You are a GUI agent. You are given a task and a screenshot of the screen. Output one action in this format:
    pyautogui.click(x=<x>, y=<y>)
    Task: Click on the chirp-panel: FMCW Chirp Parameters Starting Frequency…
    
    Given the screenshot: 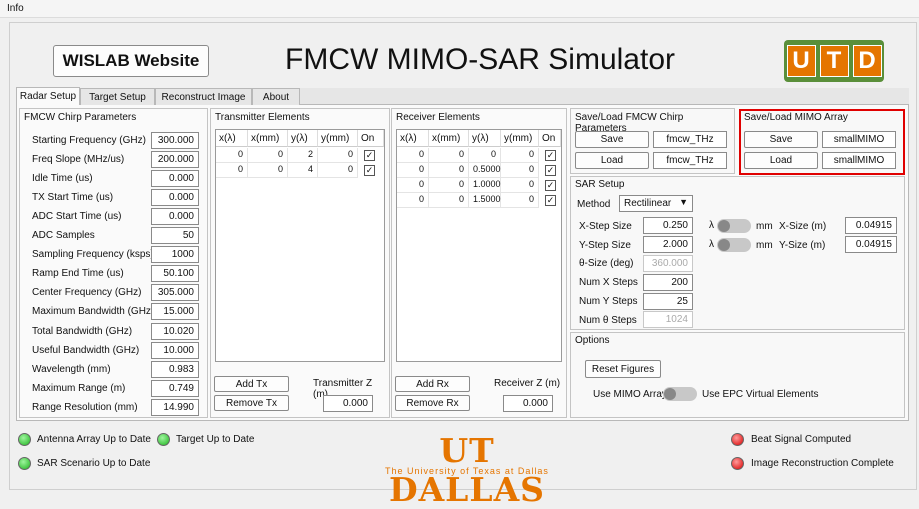 What is the action you would take?
    pyautogui.click(x=113, y=263)
    